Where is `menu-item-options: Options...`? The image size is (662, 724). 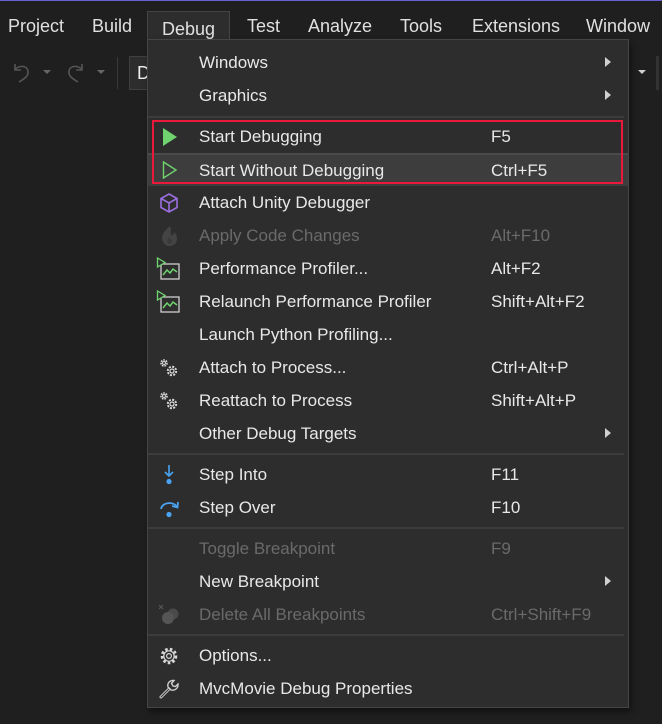
menu-item-options: Options... is located at coordinates (388, 655).